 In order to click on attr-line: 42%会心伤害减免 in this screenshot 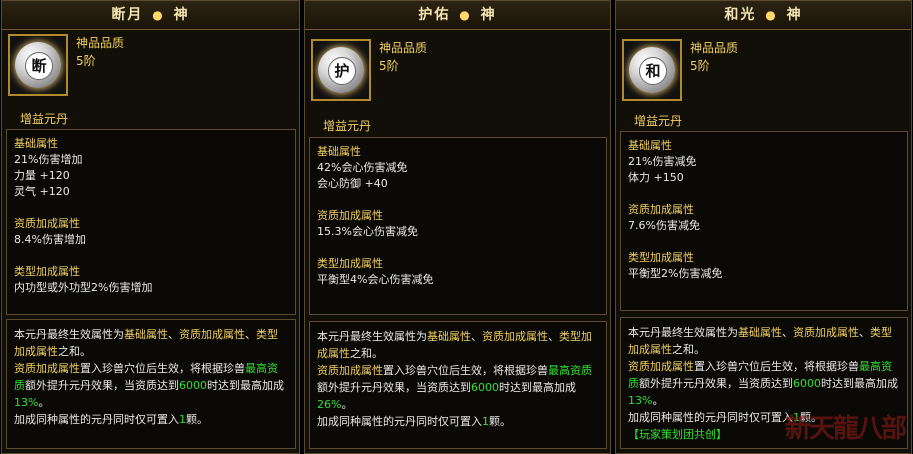, I will do `click(362, 167)`.